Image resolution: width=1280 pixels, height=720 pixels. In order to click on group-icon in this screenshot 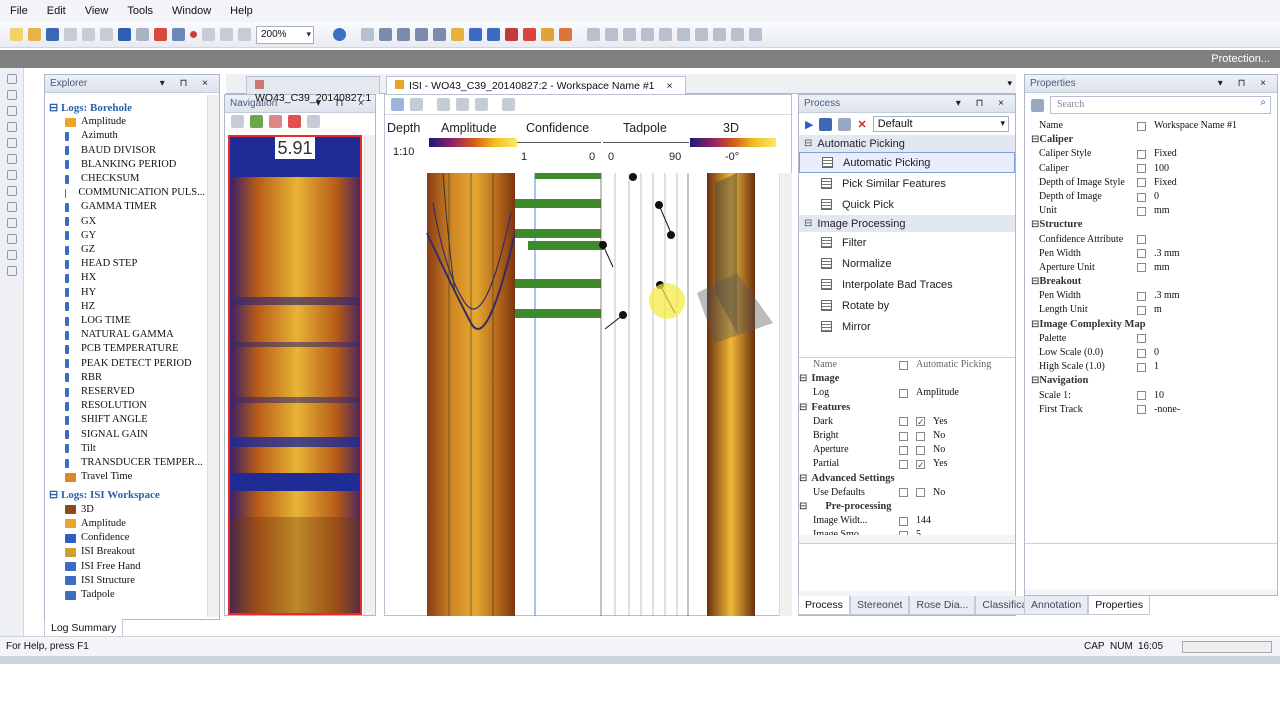, I will do `click(701, 34)`.